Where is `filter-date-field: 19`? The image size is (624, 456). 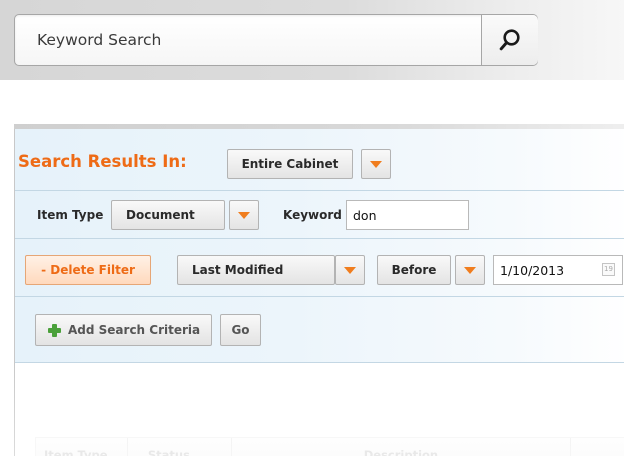
filter-date-field: 19 is located at coordinates (558, 270).